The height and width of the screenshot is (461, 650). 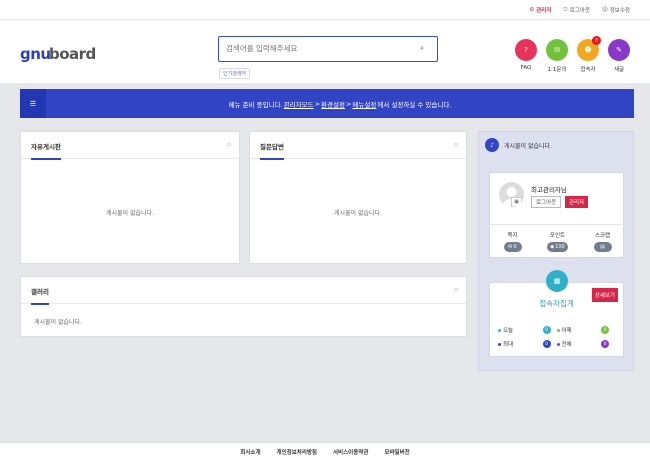 What do you see at coordinates (297, 452) in the screenshot?
I see `footer-link-privacy: 개인정보처리방침` at bounding box center [297, 452].